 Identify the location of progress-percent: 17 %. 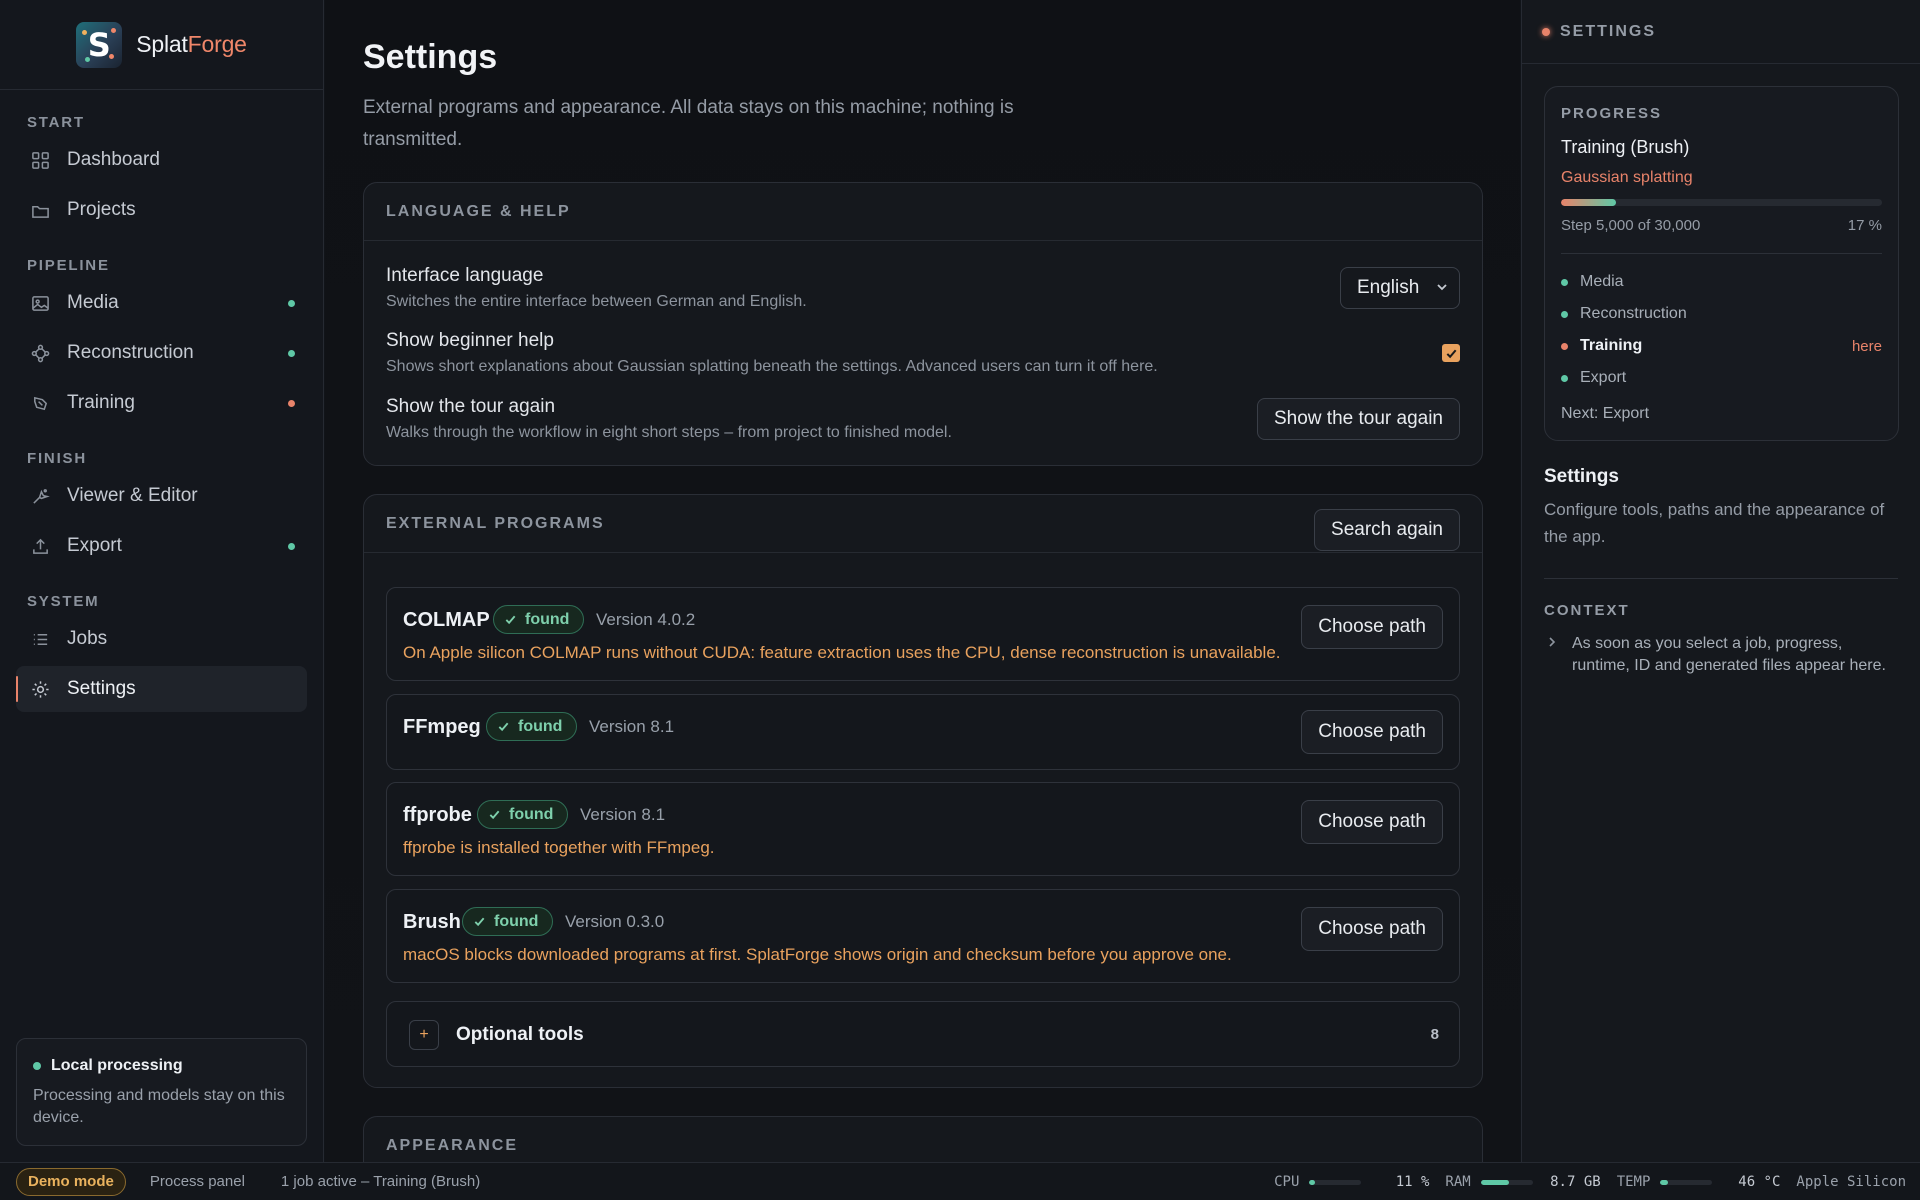
(1864, 225).